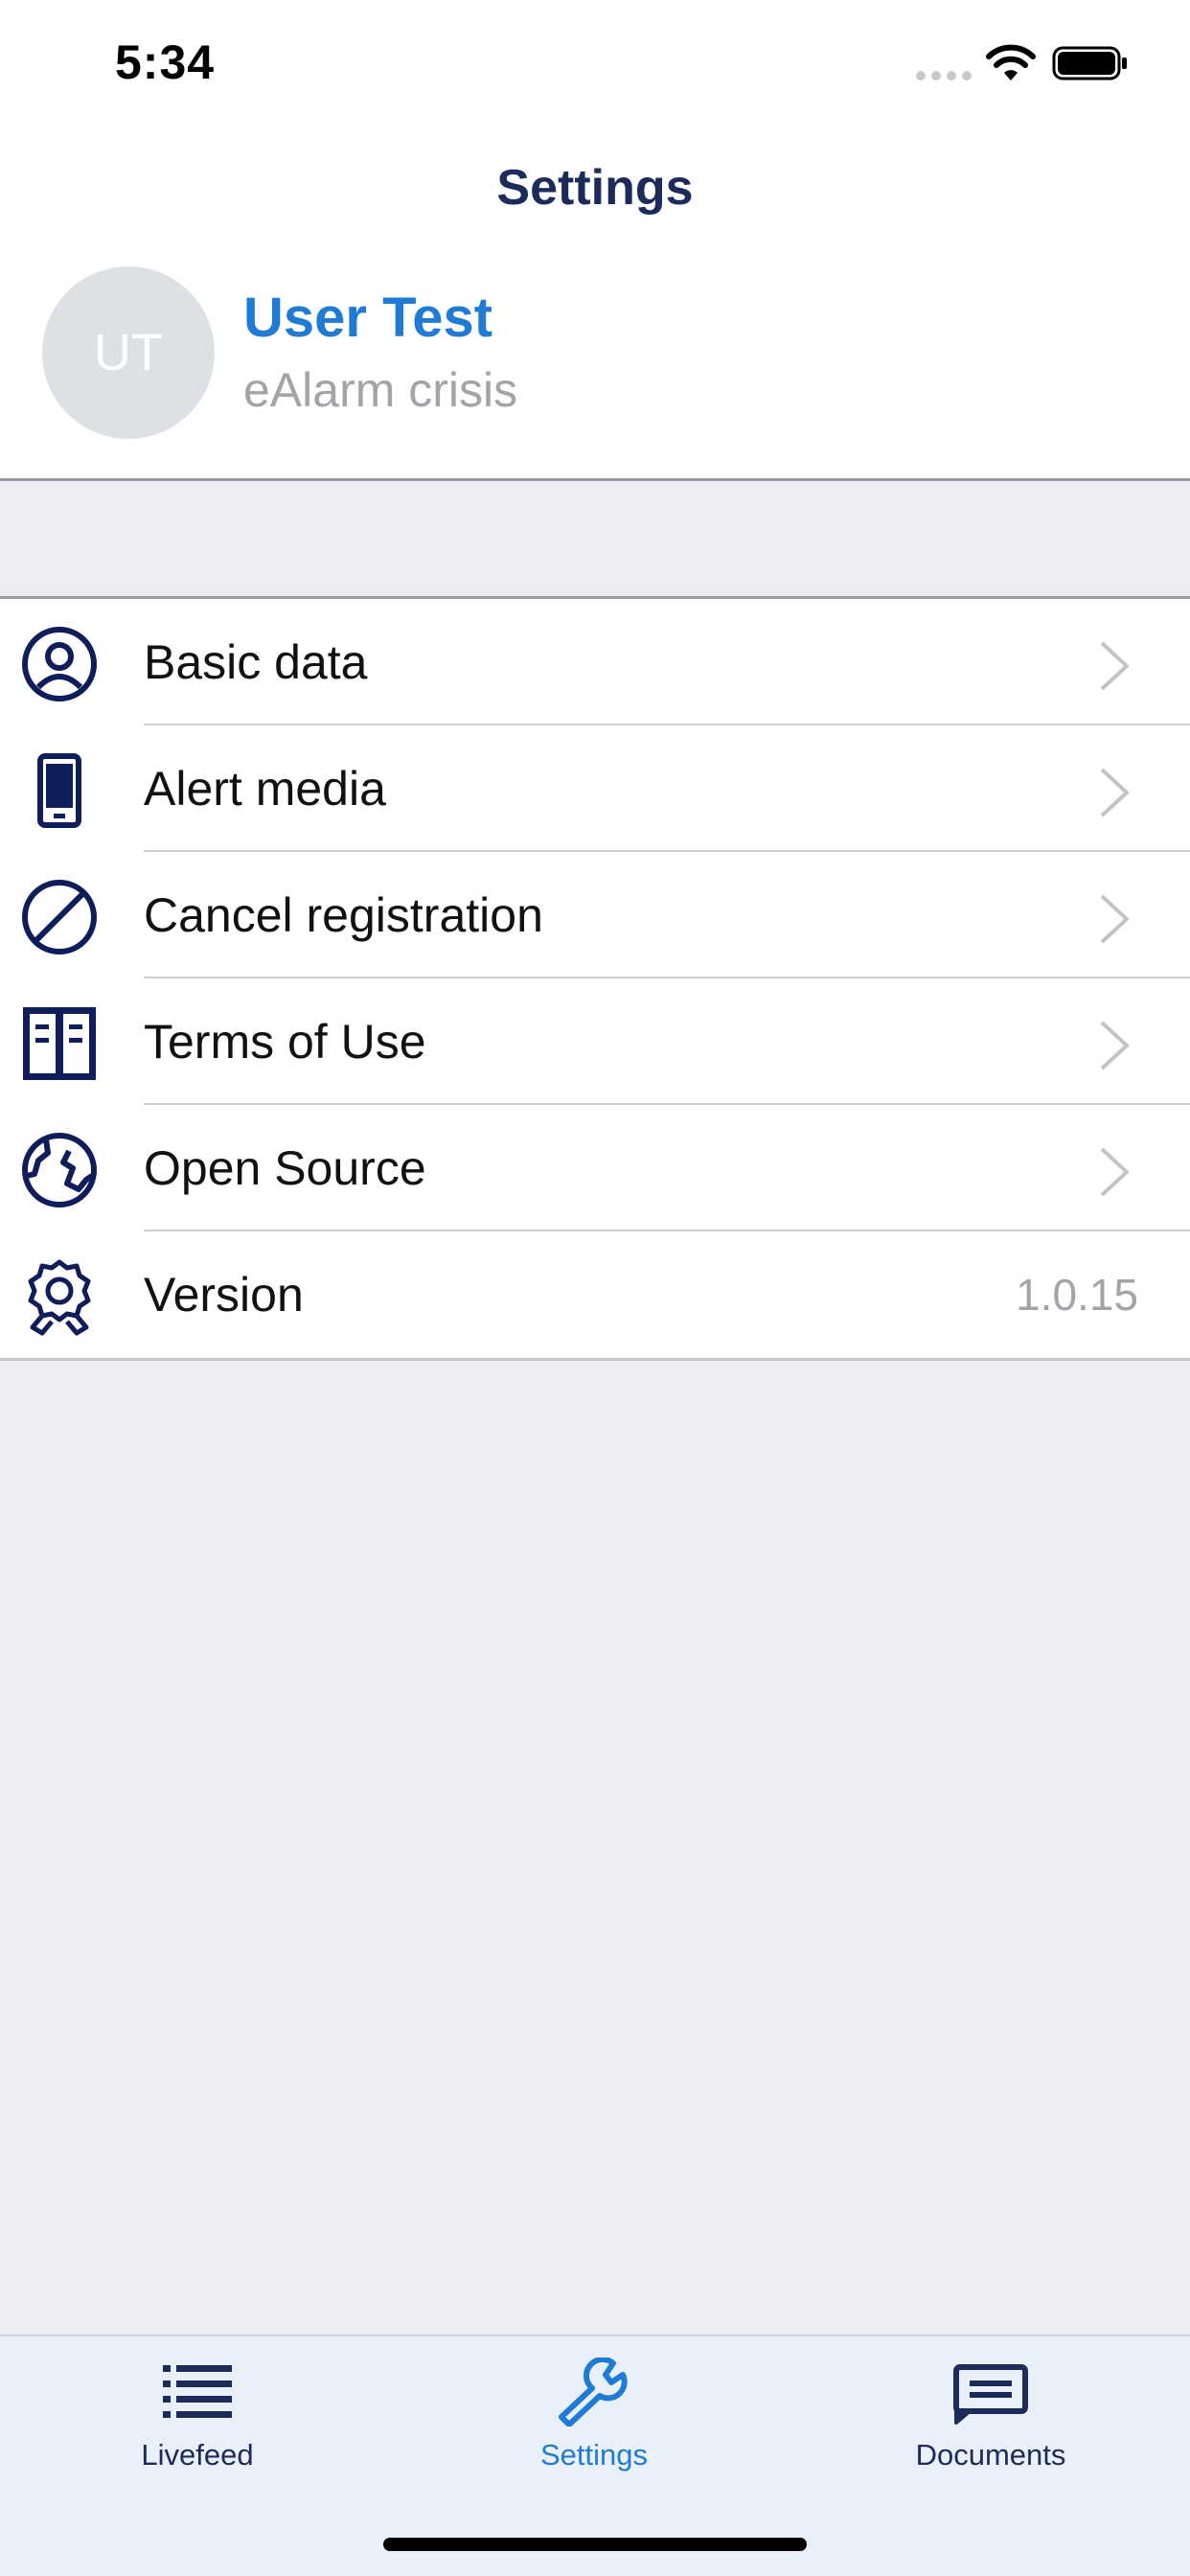  What do you see at coordinates (265, 789) in the screenshot?
I see `menu-item-label: Alert media` at bounding box center [265, 789].